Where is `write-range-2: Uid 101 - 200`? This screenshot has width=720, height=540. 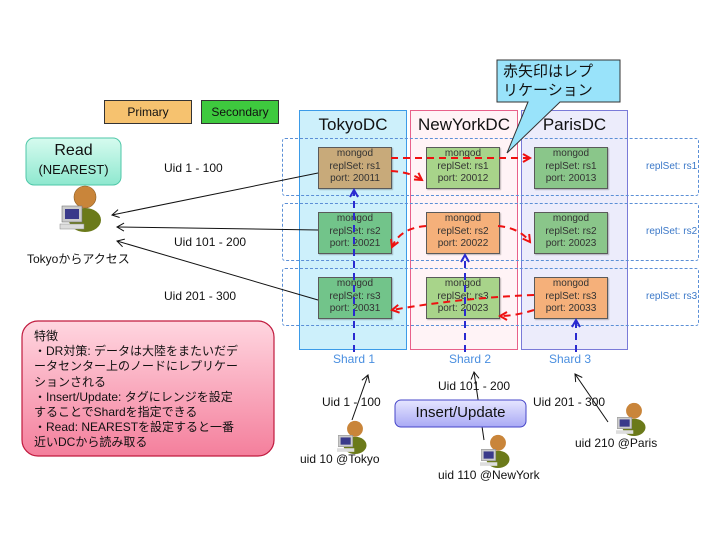 write-range-2: Uid 101 - 200 is located at coordinates (474, 386).